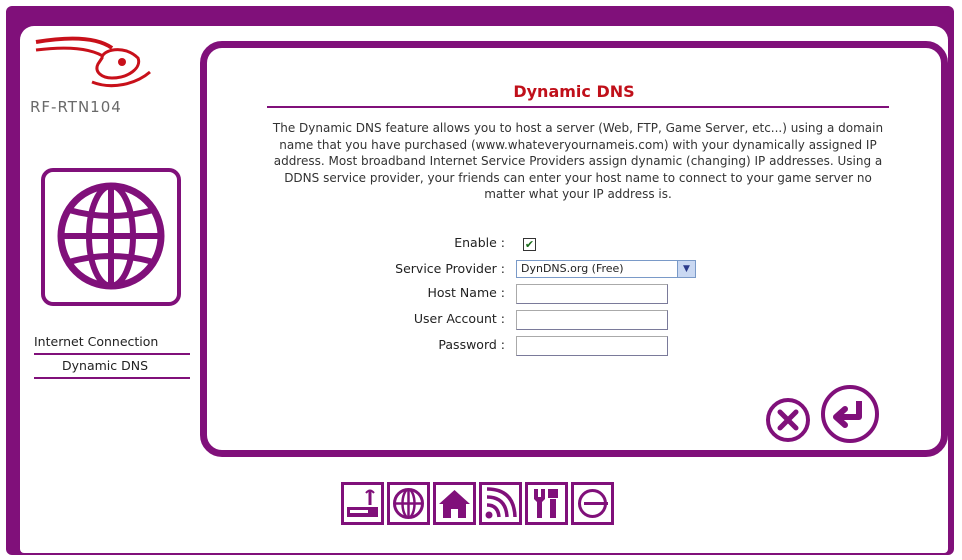  I want to click on sidebar-item-dynamic-dns: Dynamic DNS, so click(105, 366).